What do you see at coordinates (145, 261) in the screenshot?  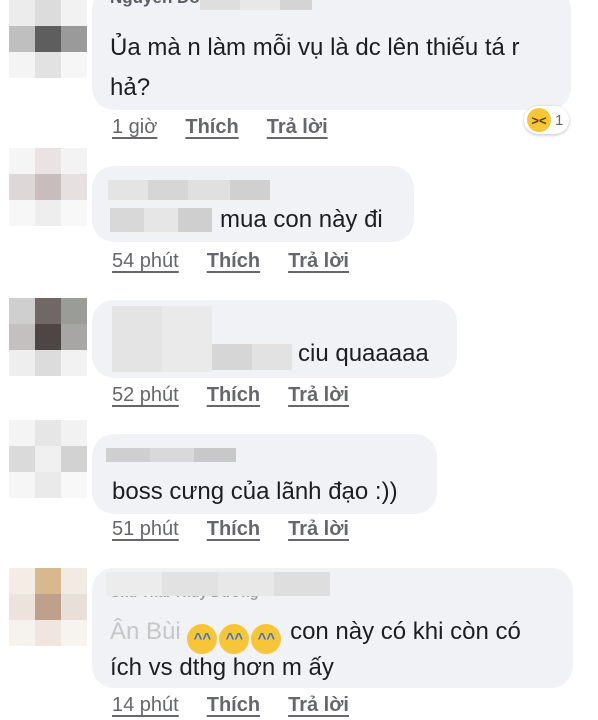 I see `timestamp: 54 phút` at bounding box center [145, 261].